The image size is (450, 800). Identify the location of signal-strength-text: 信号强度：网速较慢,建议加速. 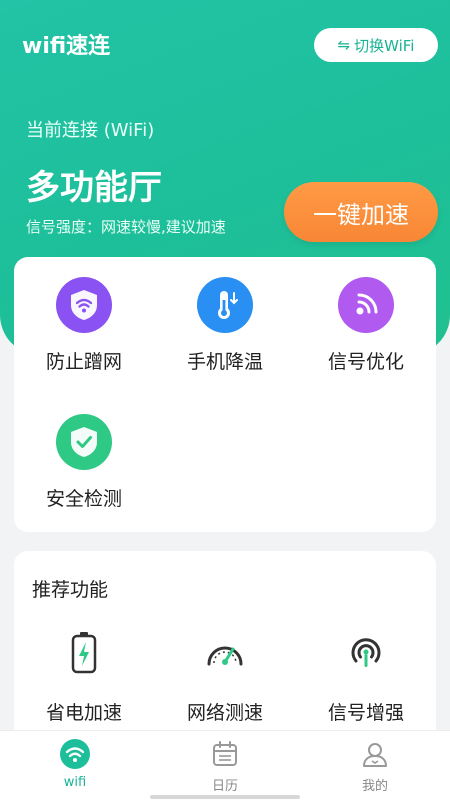
(126, 227).